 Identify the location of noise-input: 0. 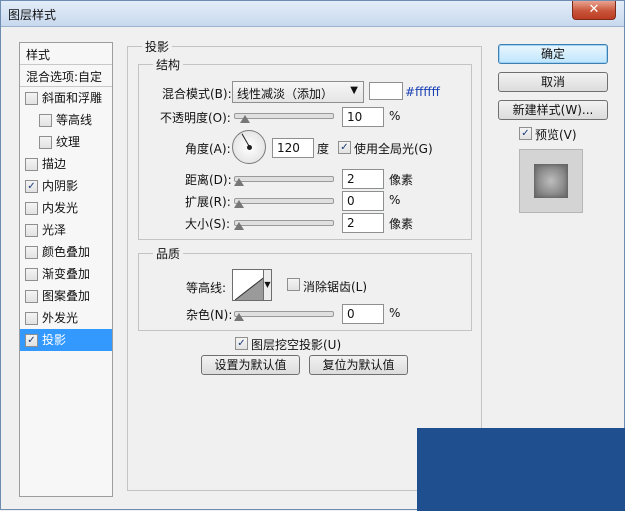
(363, 314).